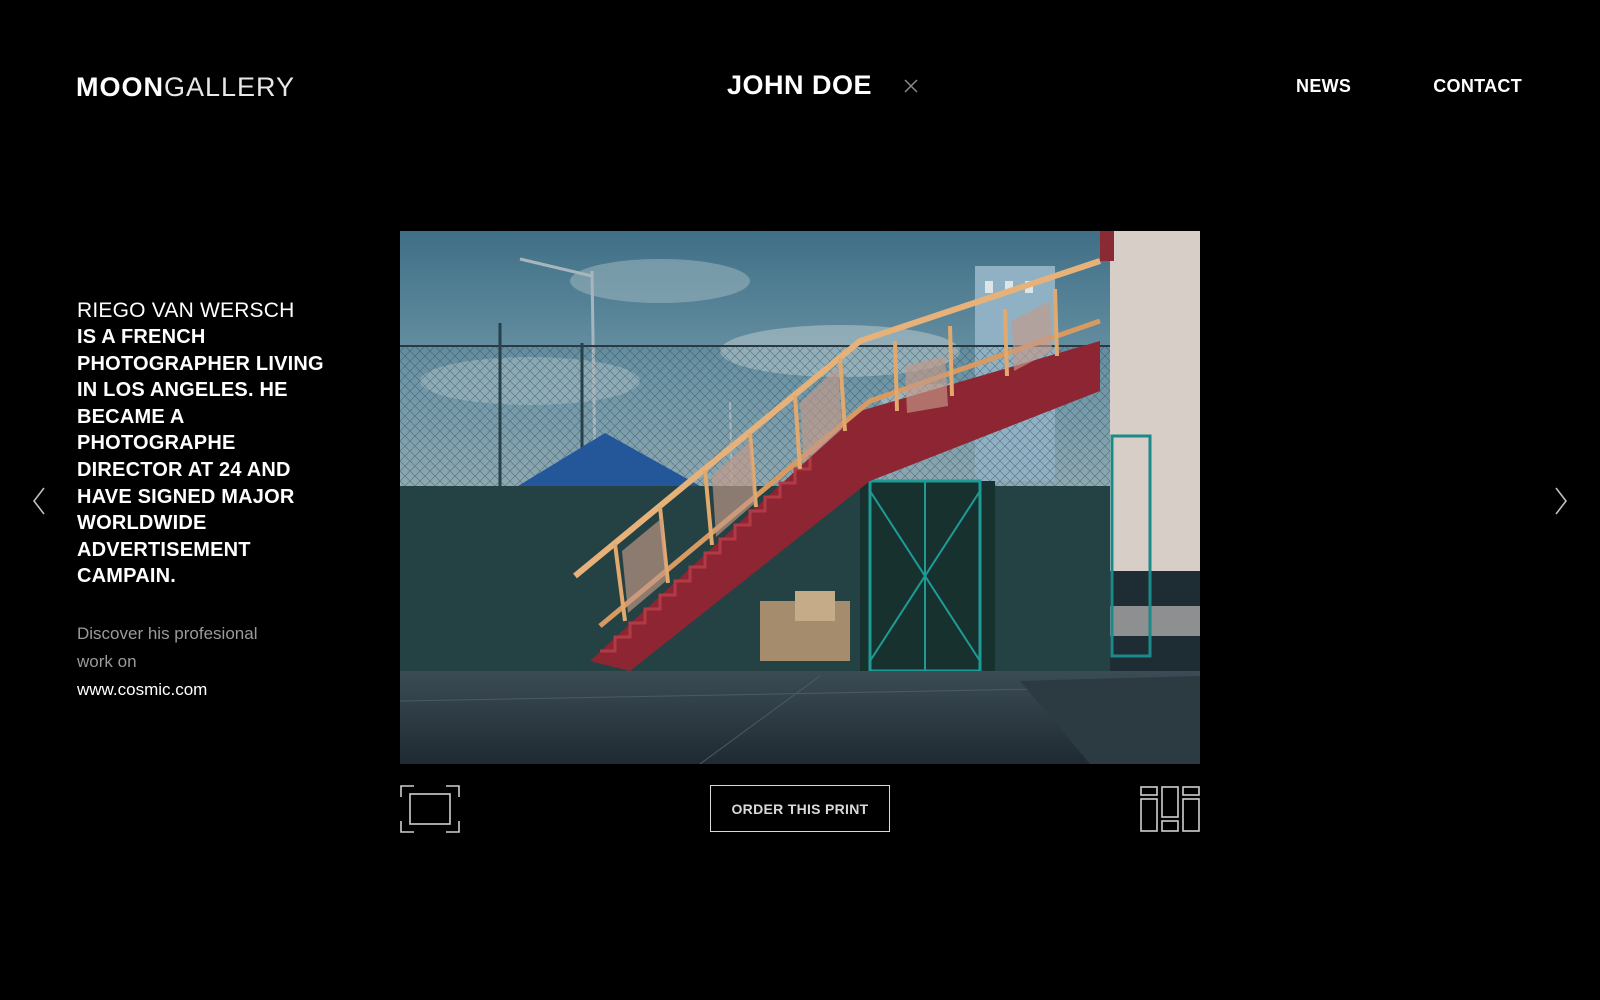 The width and height of the screenshot is (1600, 1000). What do you see at coordinates (800, 808) in the screenshot?
I see `order-print-button: ORDER THIS PRINT` at bounding box center [800, 808].